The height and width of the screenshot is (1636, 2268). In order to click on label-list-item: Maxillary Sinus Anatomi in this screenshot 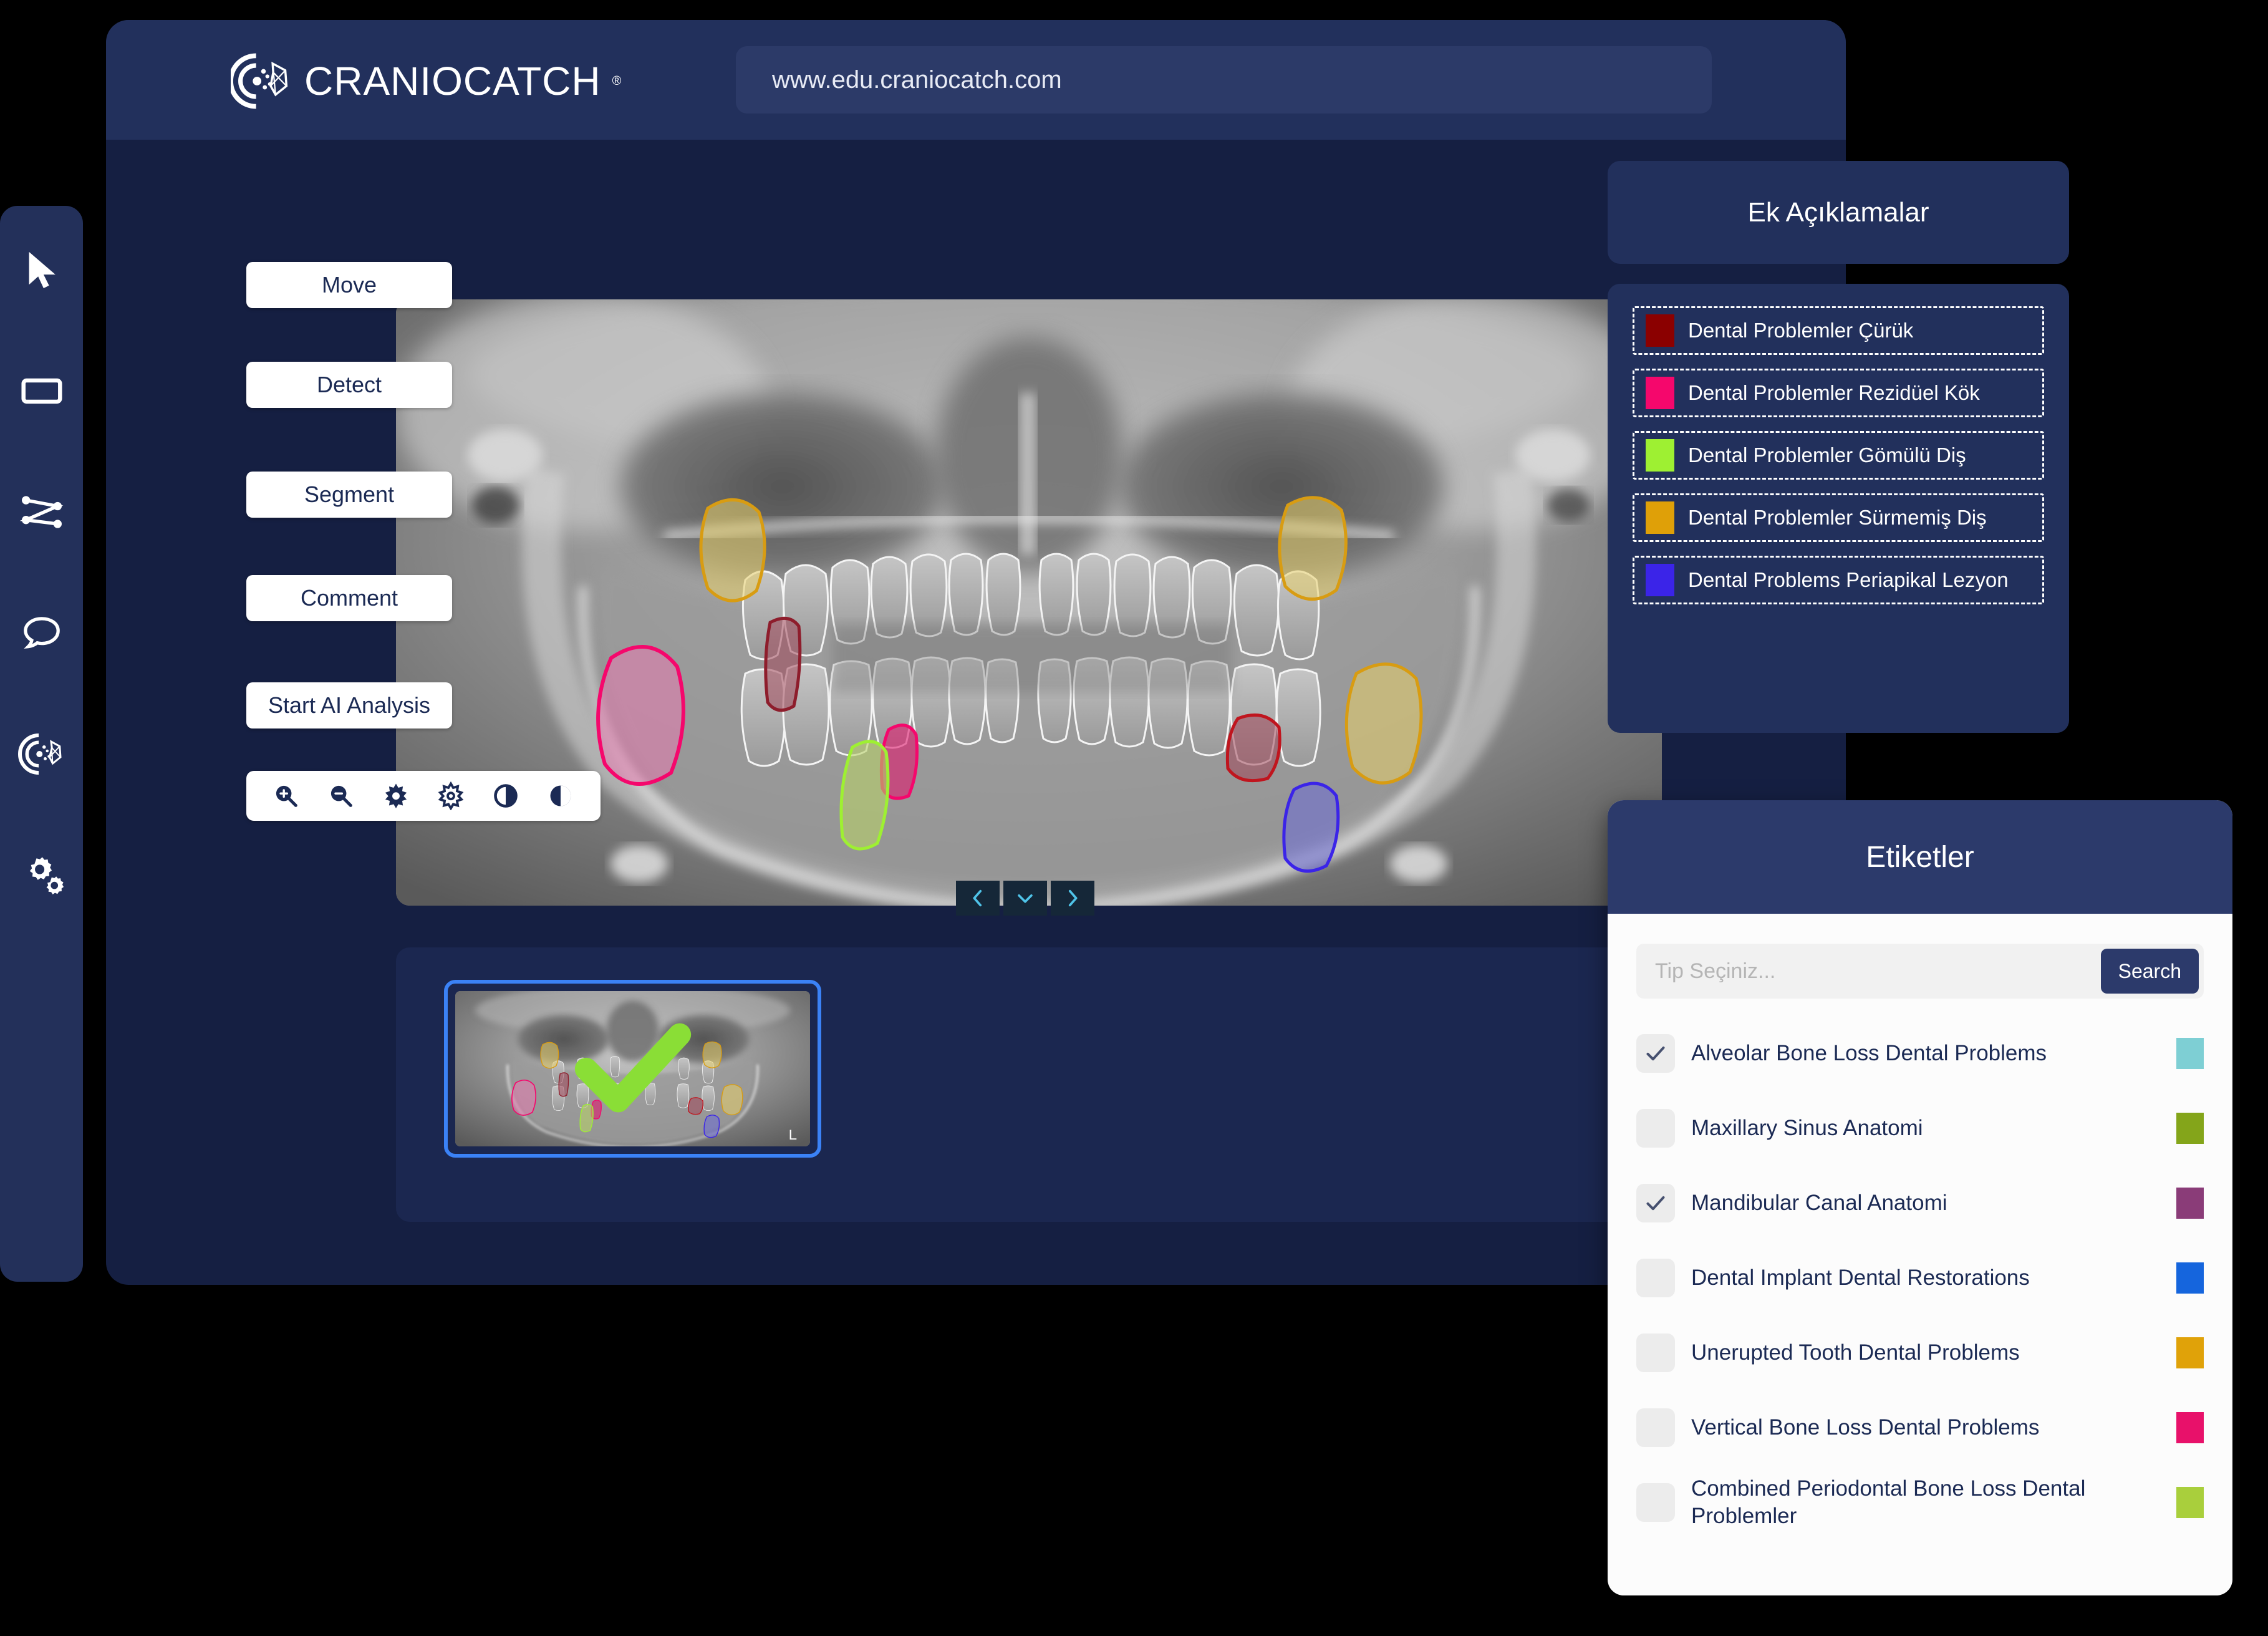, I will do `click(1920, 1128)`.